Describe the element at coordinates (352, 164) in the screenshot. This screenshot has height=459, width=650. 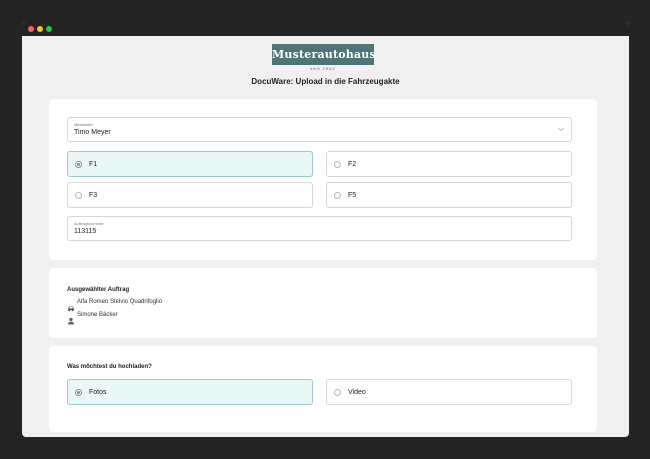
I see `option-f2-label: F2` at that location.